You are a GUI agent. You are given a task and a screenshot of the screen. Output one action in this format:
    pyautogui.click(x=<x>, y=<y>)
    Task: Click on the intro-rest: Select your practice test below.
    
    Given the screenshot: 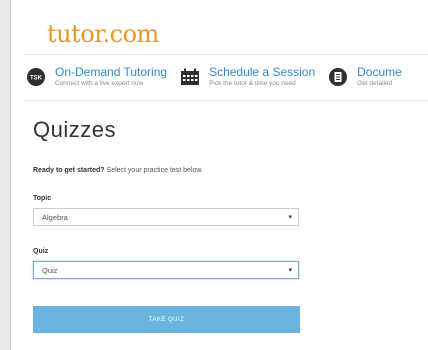 What is the action you would take?
    pyautogui.click(x=154, y=170)
    